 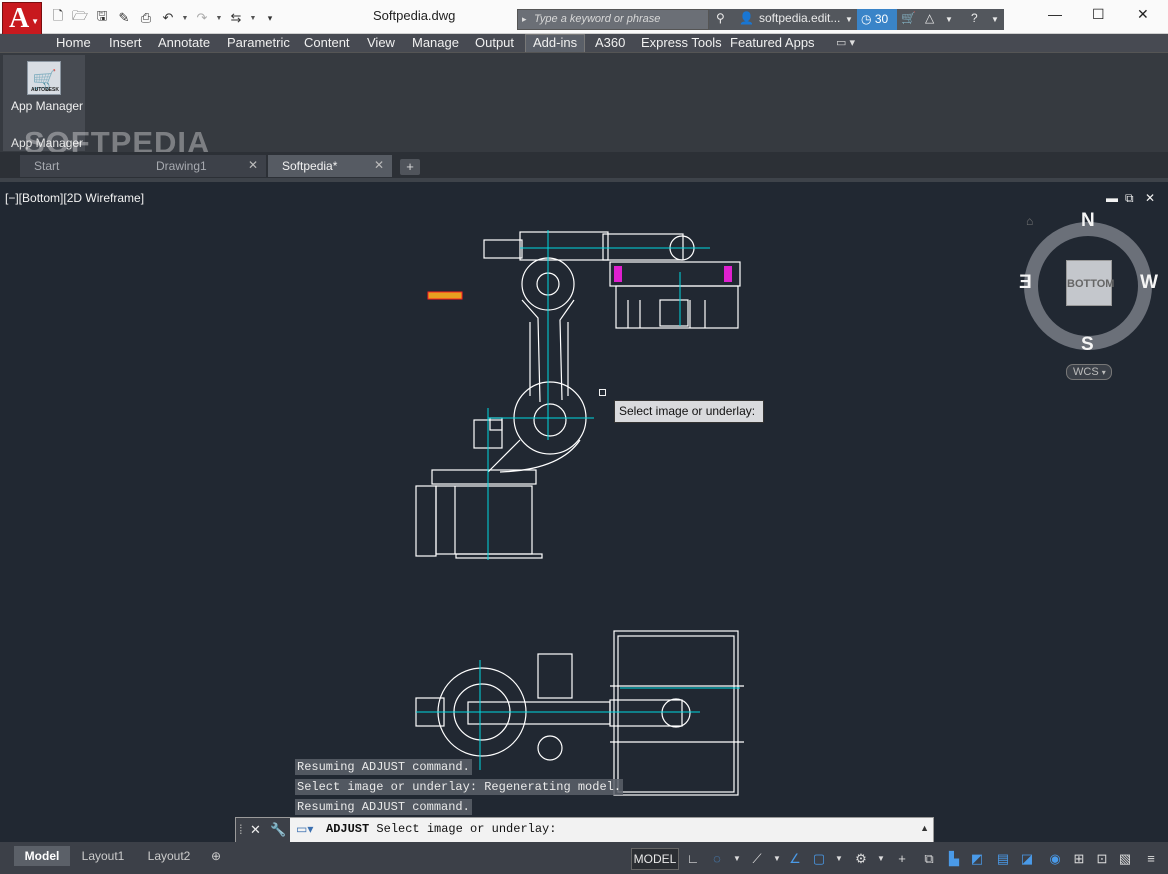 What do you see at coordinates (330, 166) in the screenshot?
I see `tab-softpedia: Softpedia* ✕` at bounding box center [330, 166].